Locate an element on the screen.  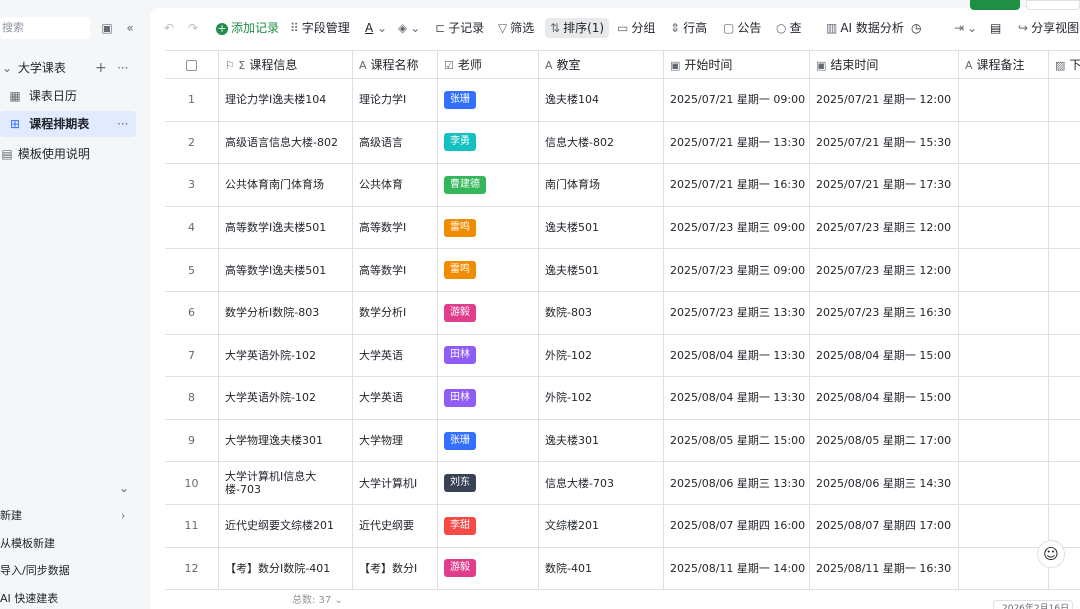
from-template-item: 从模板新建 is located at coordinates (27, 544).